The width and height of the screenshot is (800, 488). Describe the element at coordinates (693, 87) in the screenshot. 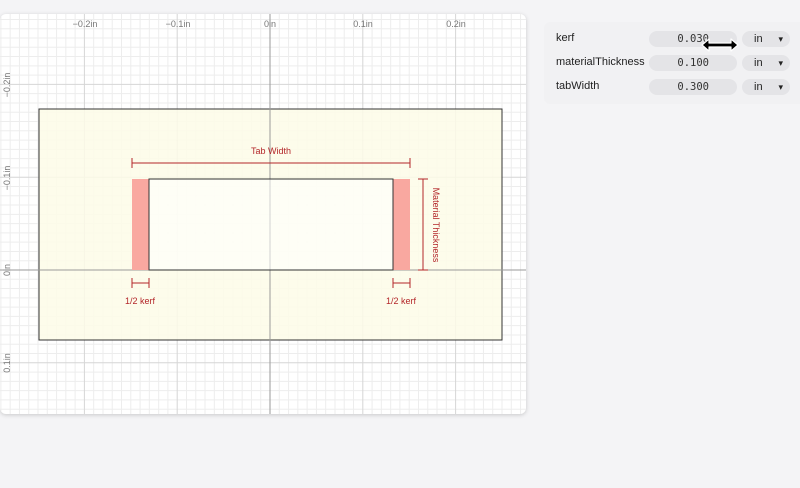

I see `tab-width-value-input` at that location.